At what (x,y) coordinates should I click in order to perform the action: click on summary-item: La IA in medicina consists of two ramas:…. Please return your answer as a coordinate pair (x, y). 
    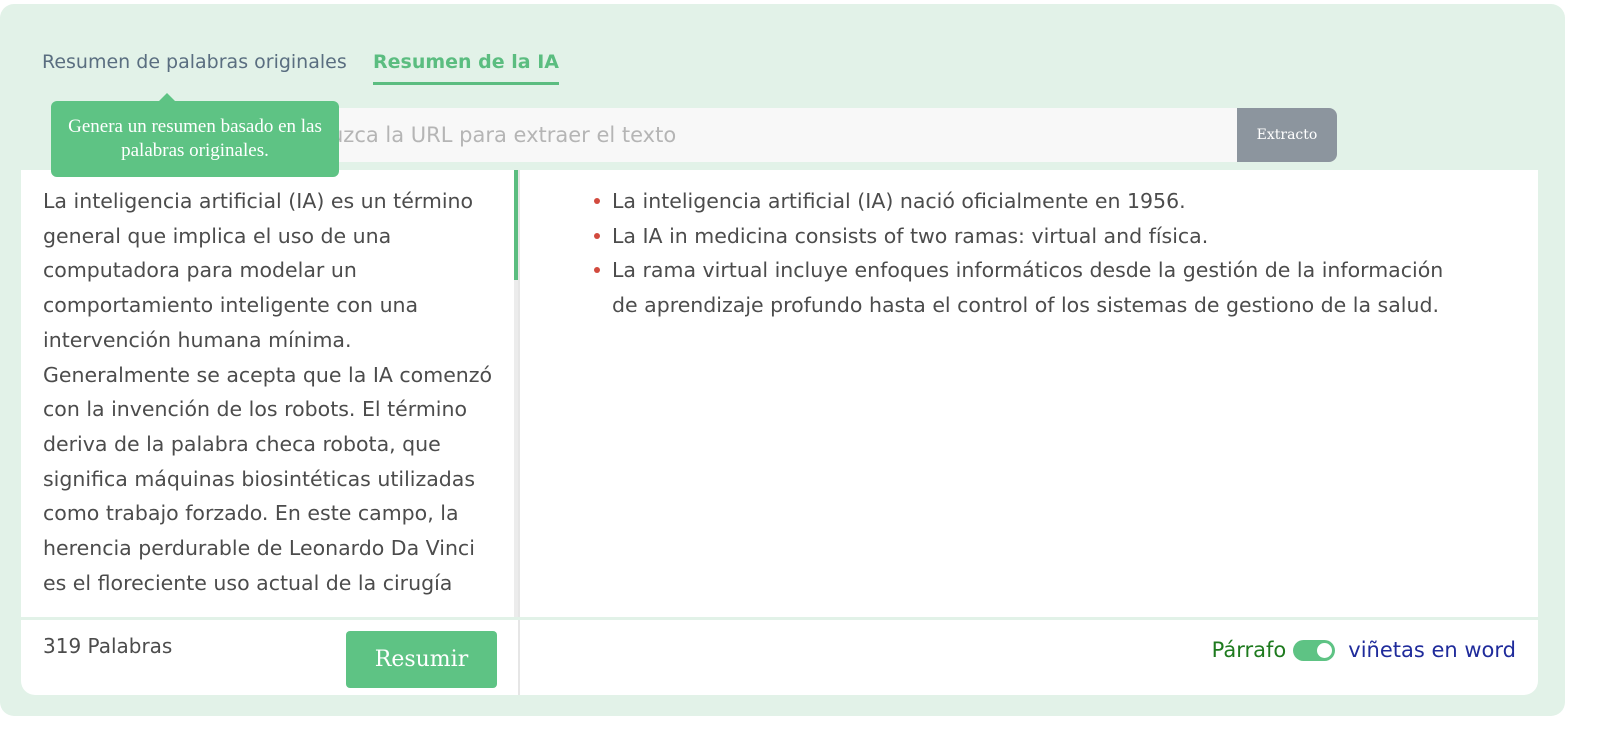
    Looking at the image, I should click on (1033, 236).